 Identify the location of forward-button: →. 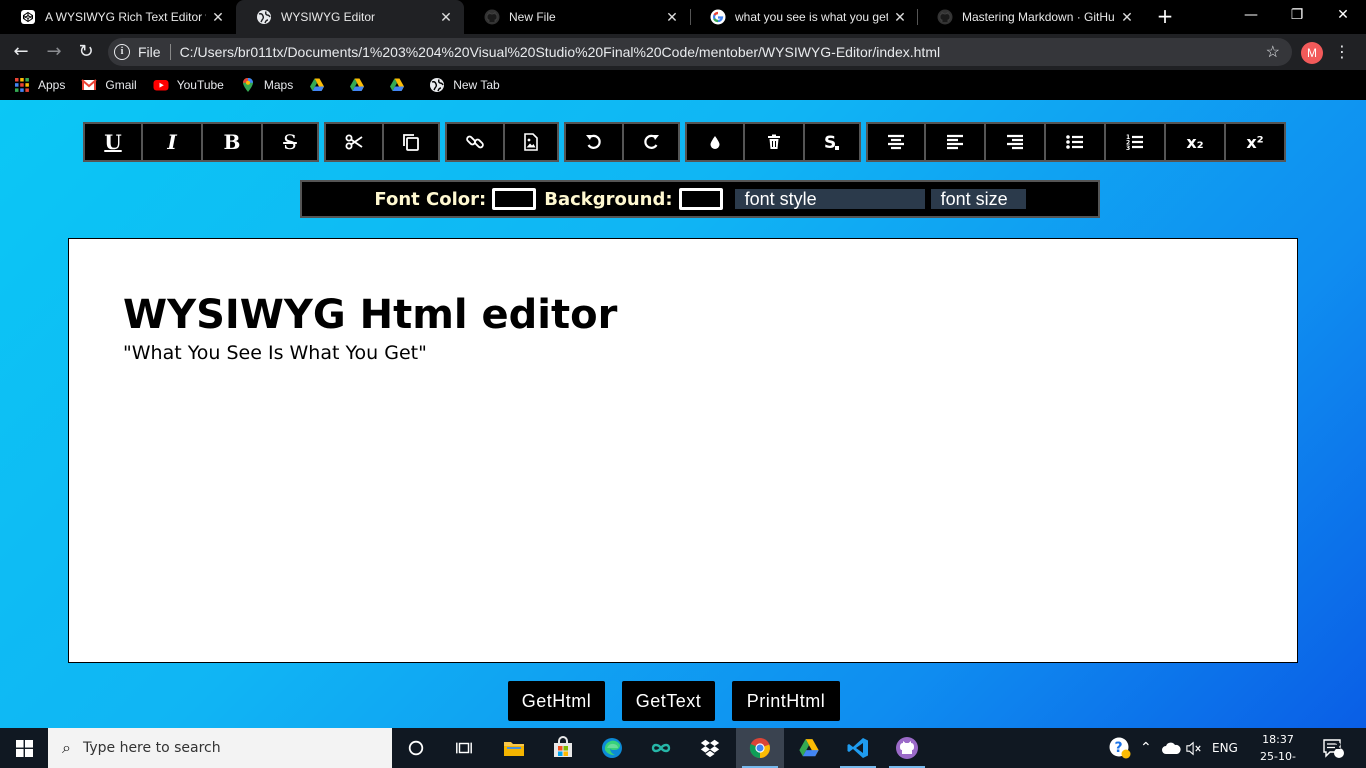
(54, 52).